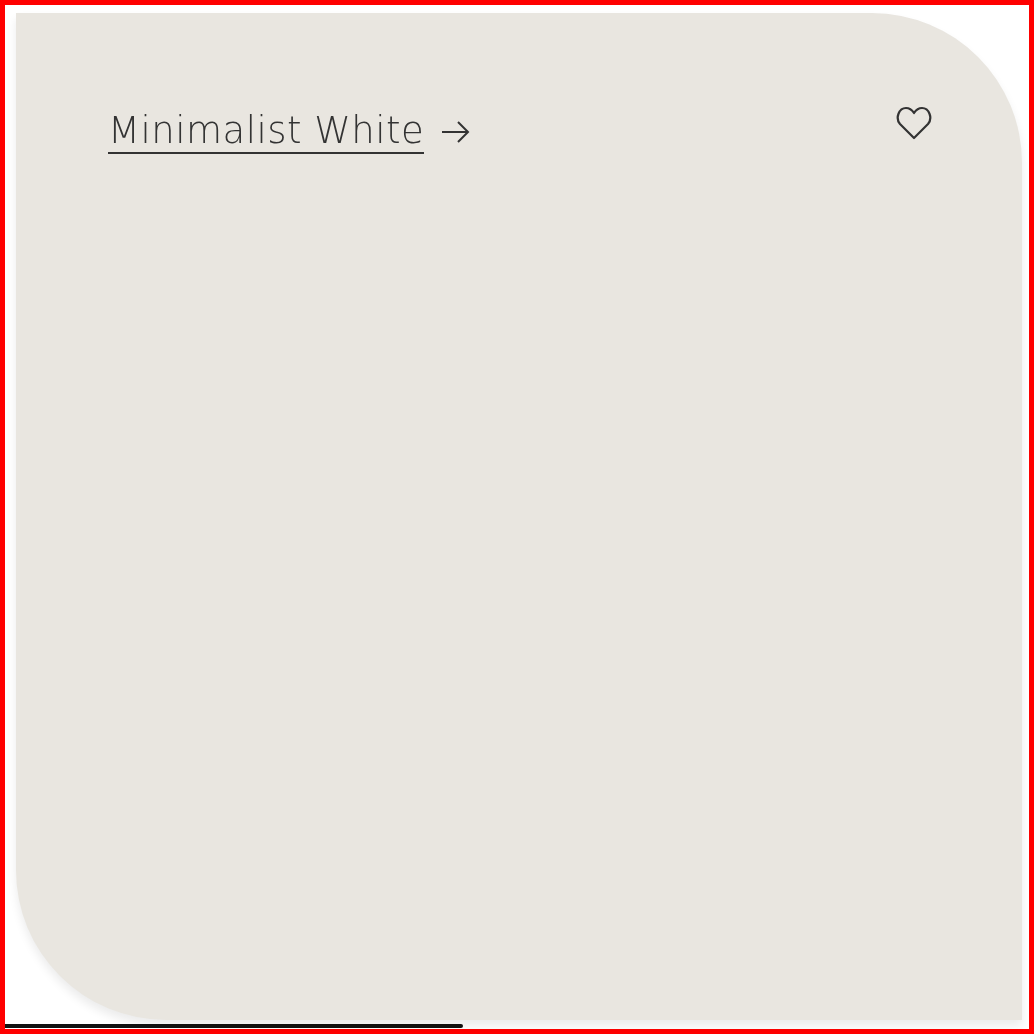 This screenshot has width=1034, height=1034. Describe the element at coordinates (289, 130) in the screenshot. I see `title-link: Minimalist White` at that location.